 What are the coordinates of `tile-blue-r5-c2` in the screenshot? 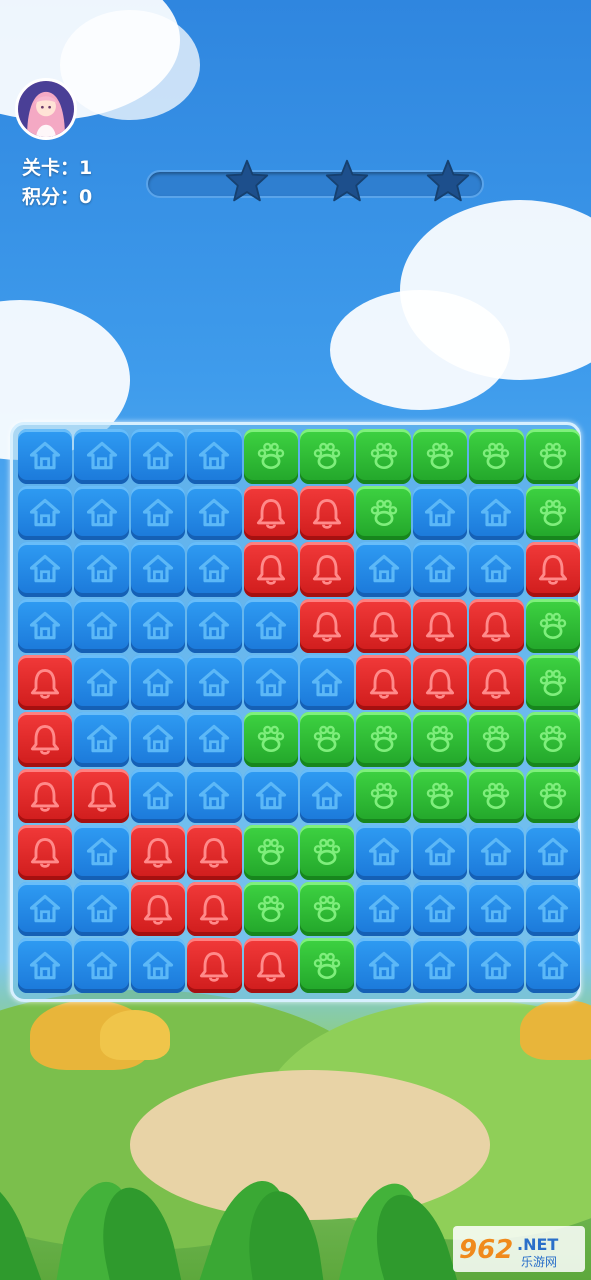 It's located at (101, 682).